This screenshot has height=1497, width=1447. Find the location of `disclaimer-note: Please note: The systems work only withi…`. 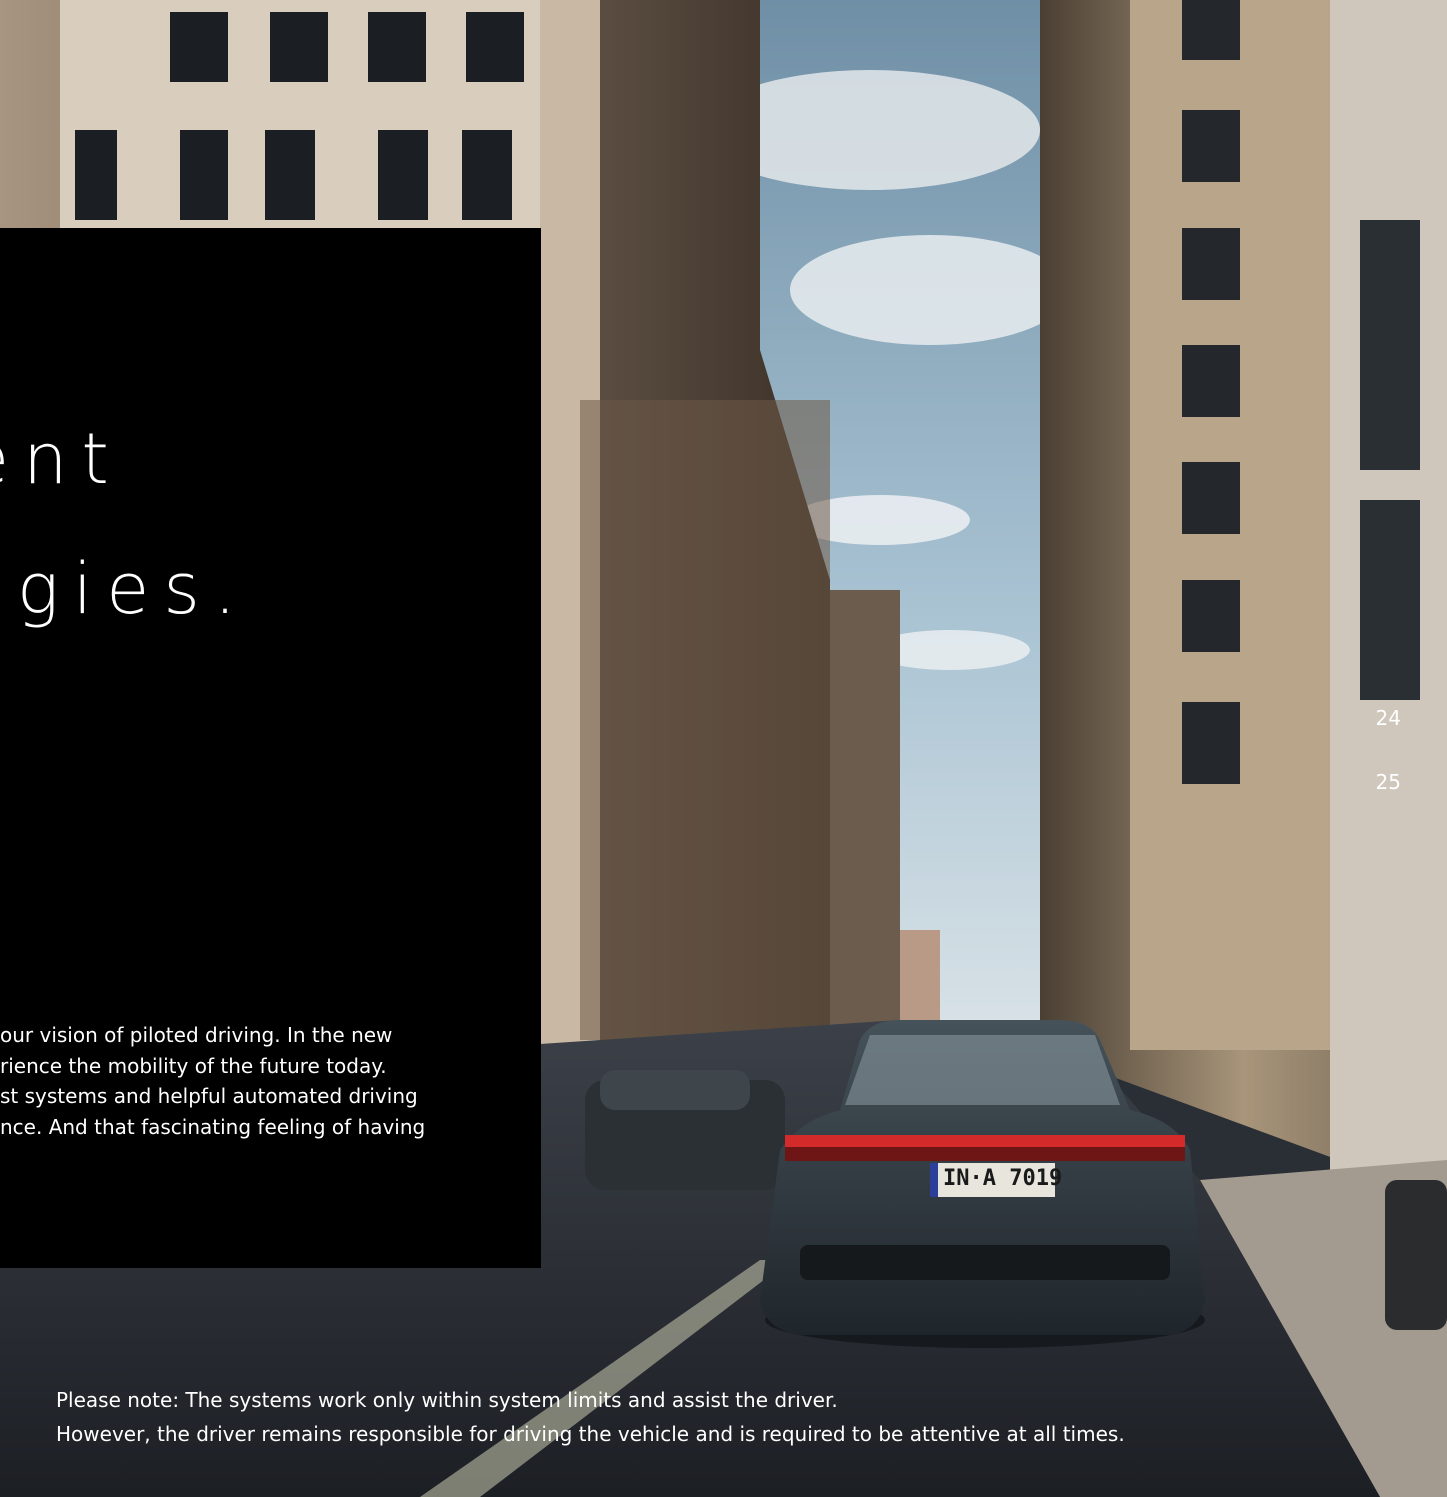

disclaimer-note: Please note: The systems work only withi… is located at coordinates (590, 1417).